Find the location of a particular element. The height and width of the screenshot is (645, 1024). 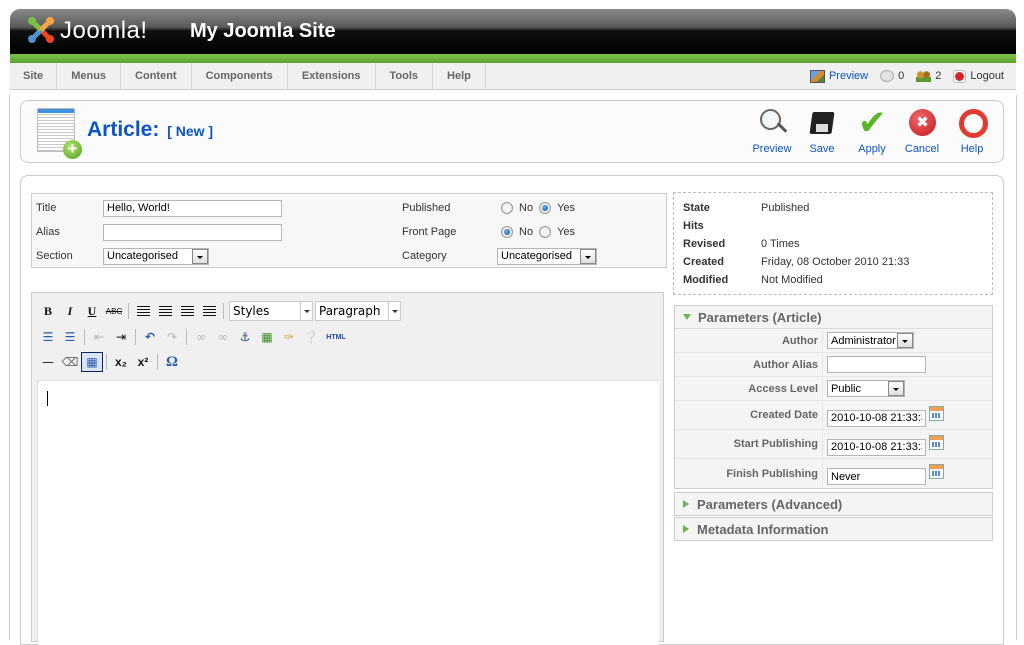

parameters-article-toggle: Parameters (Article) is located at coordinates (833, 317).